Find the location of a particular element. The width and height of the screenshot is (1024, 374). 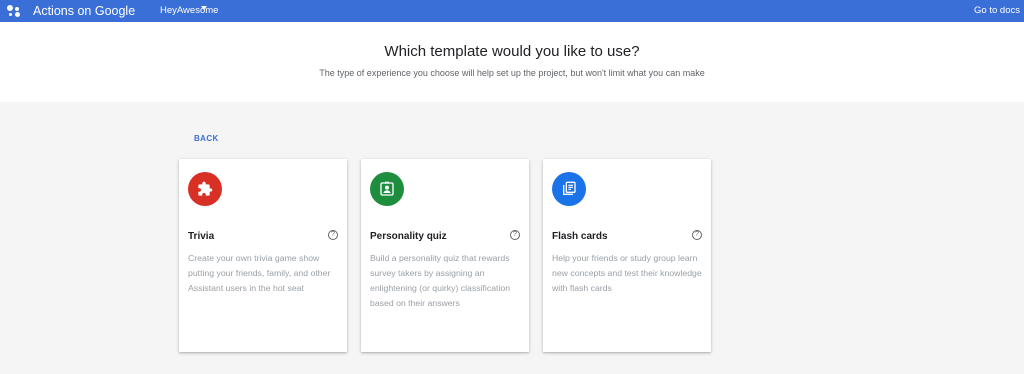

project-selector: HeyAwesome is located at coordinates (189, 10).